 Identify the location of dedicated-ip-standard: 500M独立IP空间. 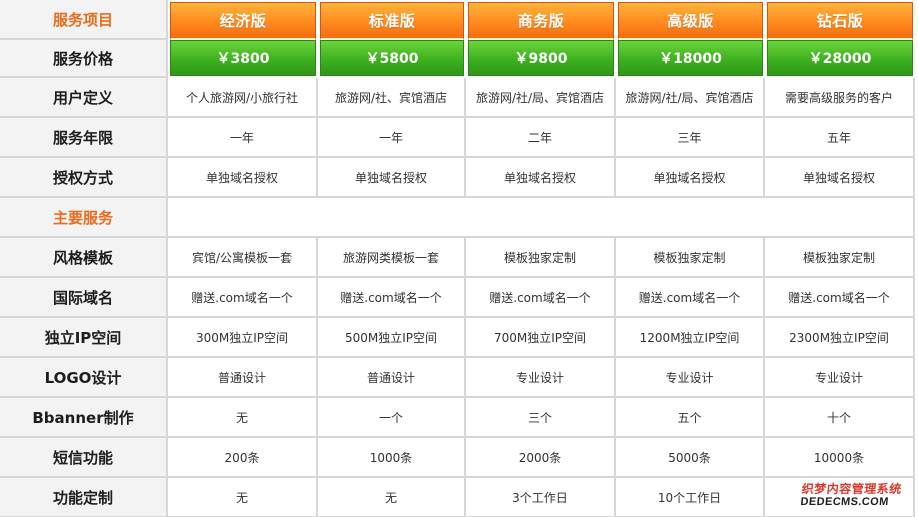
(392, 338).